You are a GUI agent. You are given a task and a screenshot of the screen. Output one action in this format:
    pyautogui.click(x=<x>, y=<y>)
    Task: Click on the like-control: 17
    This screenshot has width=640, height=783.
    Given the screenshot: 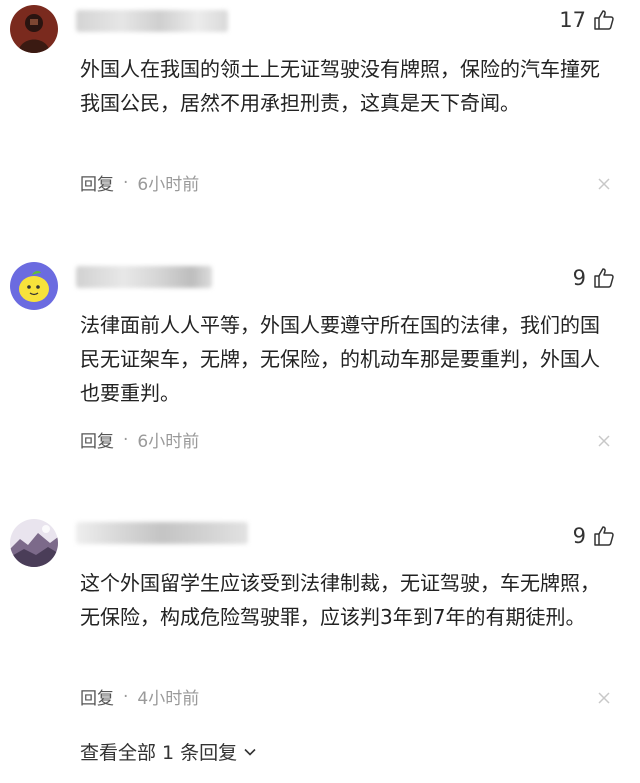 What is the action you would take?
    pyautogui.click(x=587, y=20)
    